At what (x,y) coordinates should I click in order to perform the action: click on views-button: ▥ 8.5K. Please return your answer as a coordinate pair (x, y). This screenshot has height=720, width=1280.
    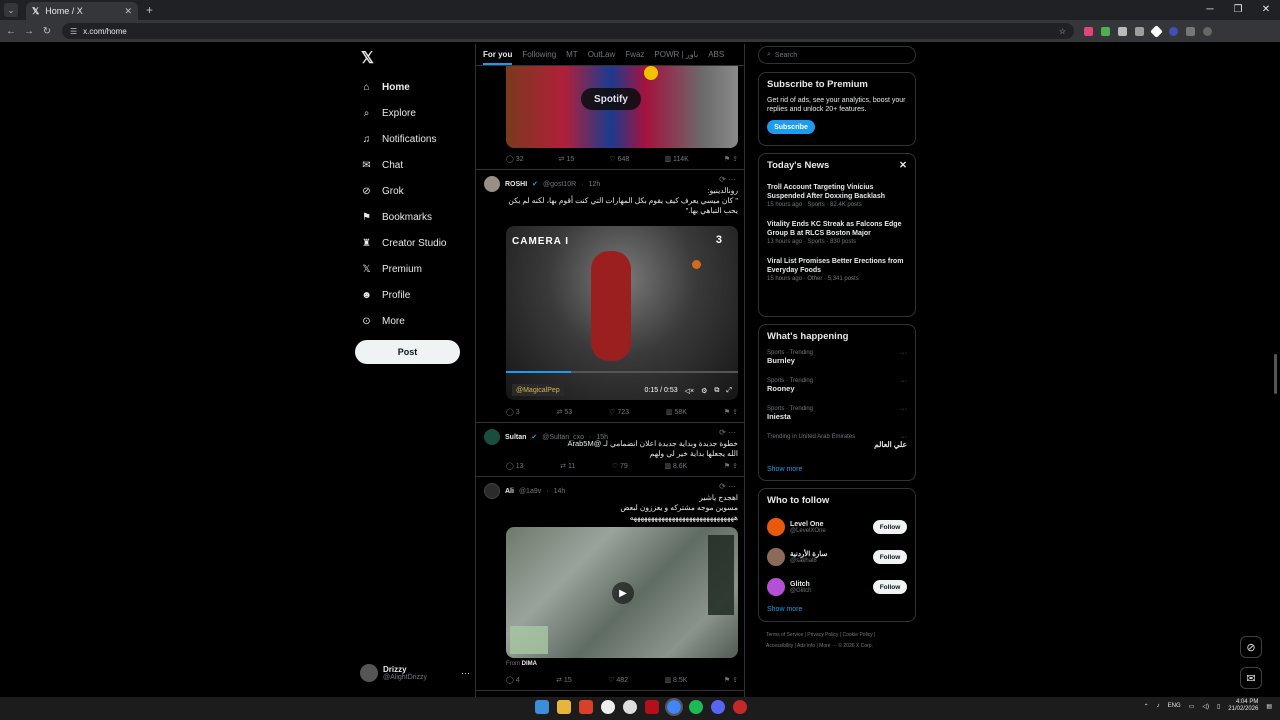
    Looking at the image, I should click on (675, 680).